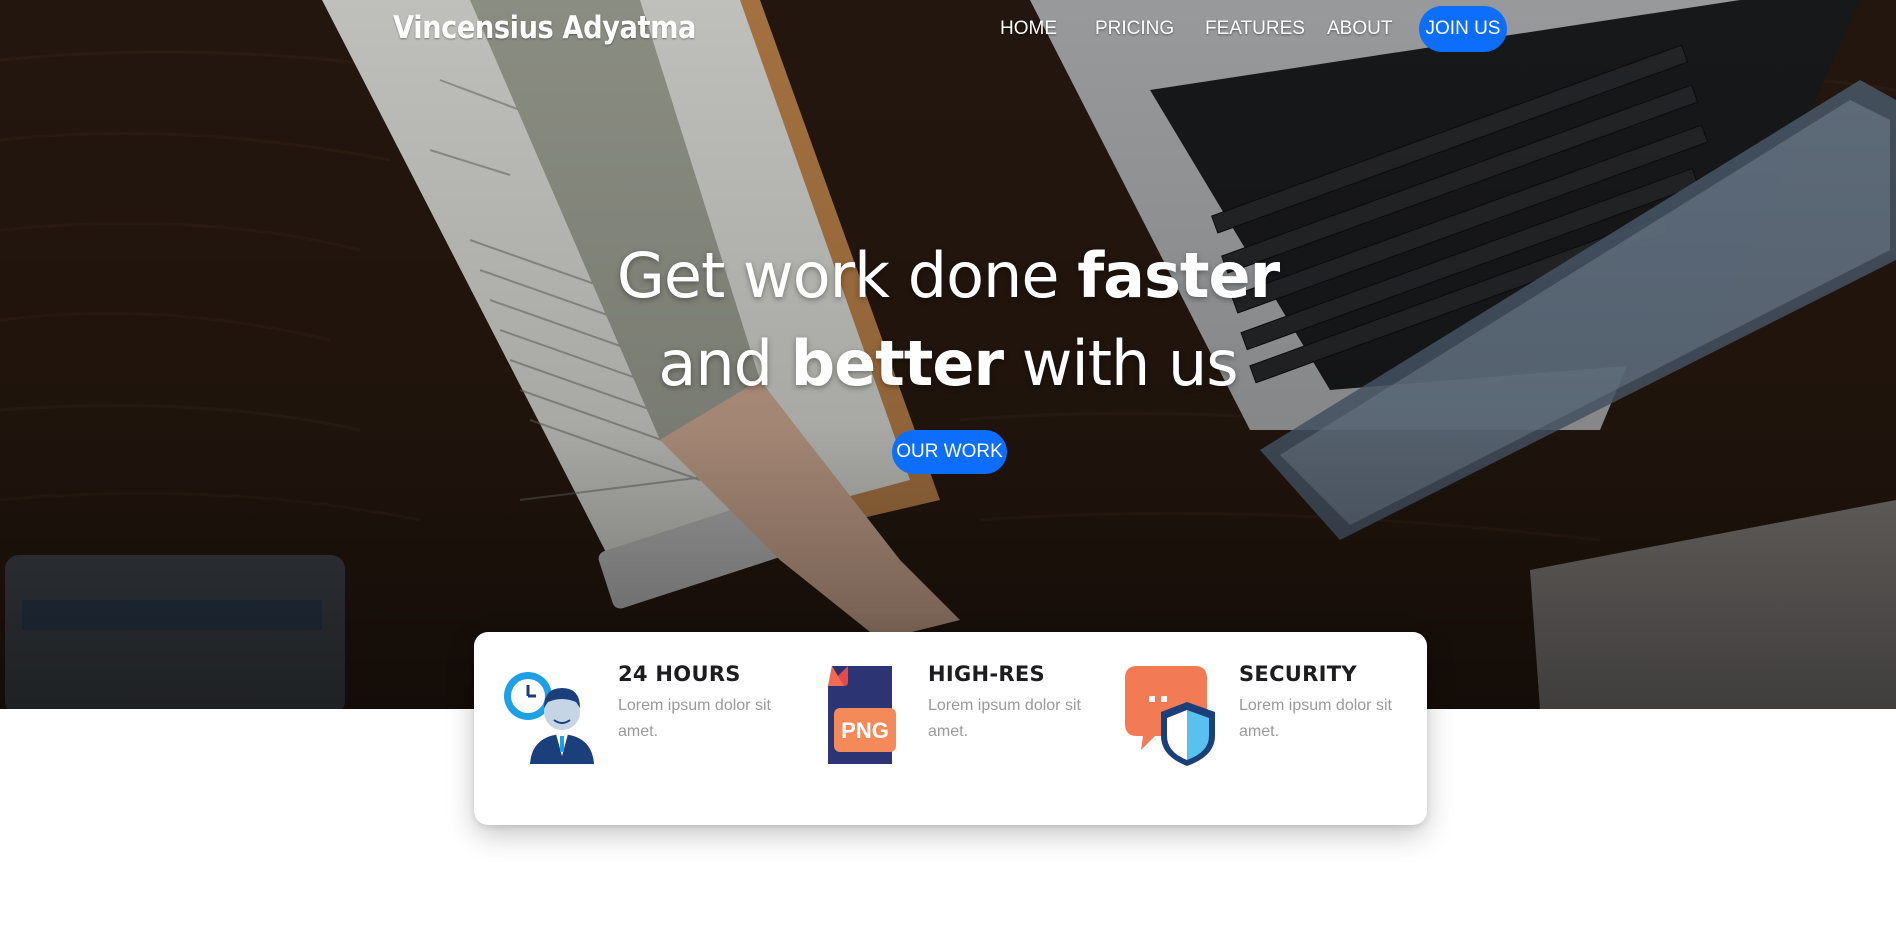 Image resolution: width=1896 pixels, height=940 pixels. Describe the element at coordinates (1255, 29) in the screenshot. I see `nav-features: FEATURES` at that location.